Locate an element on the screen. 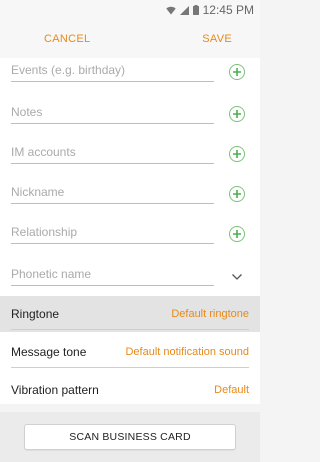 The image size is (320, 462). message-tone-label: Message tone is located at coordinates (49, 352).